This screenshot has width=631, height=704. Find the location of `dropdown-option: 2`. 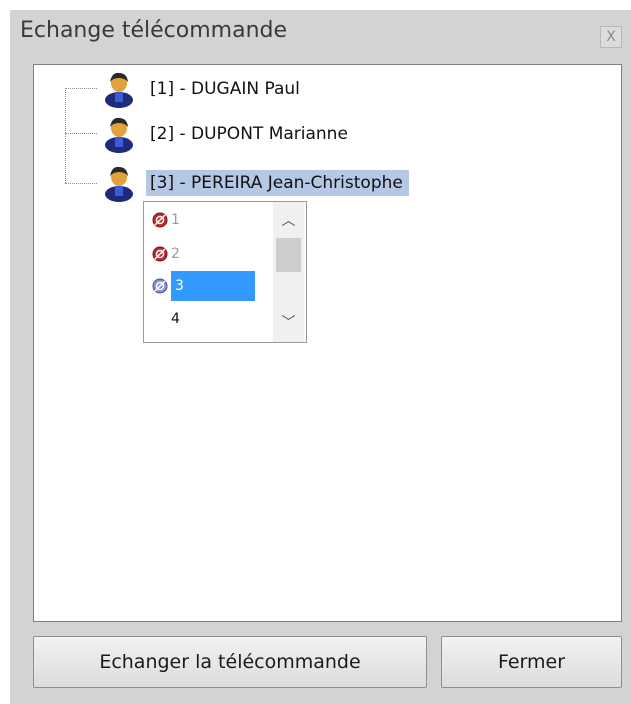

dropdown-option: 2 is located at coordinates (166, 254).